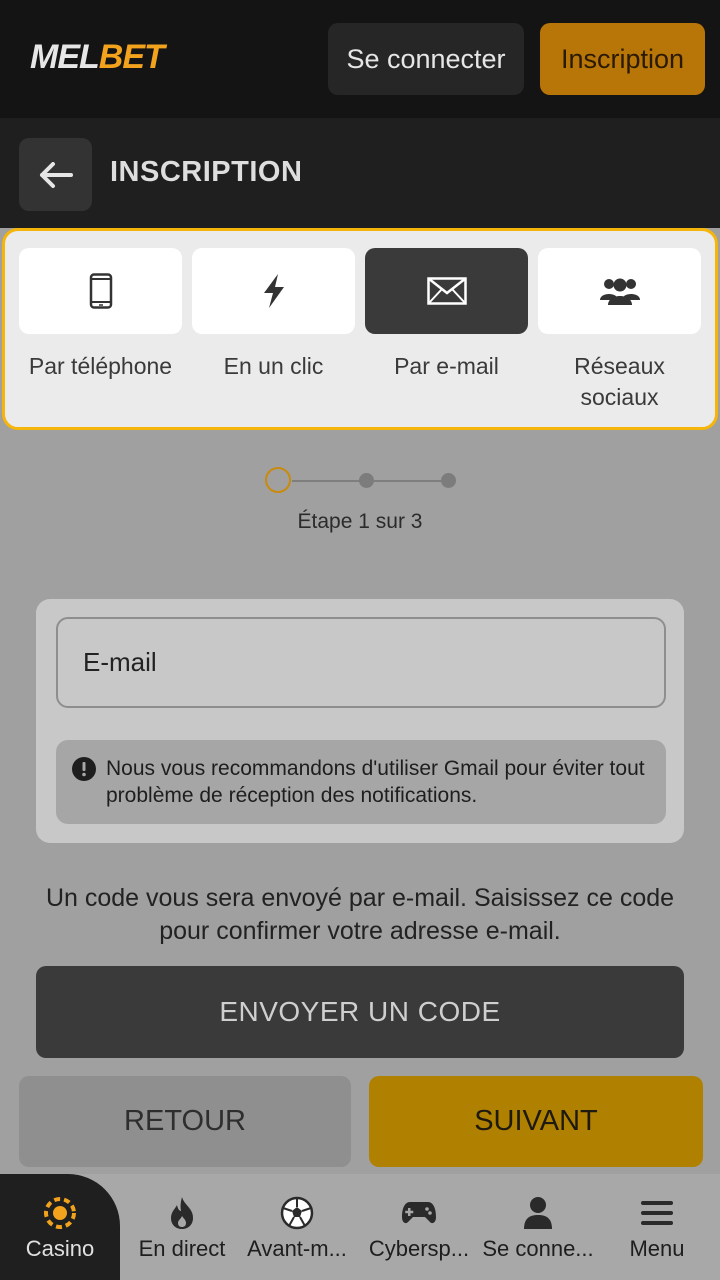 The width and height of the screenshot is (720, 1280). What do you see at coordinates (100, 366) in the screenshot?
I see `tab-label: Par téléphone` at bounding box center [100, 366].